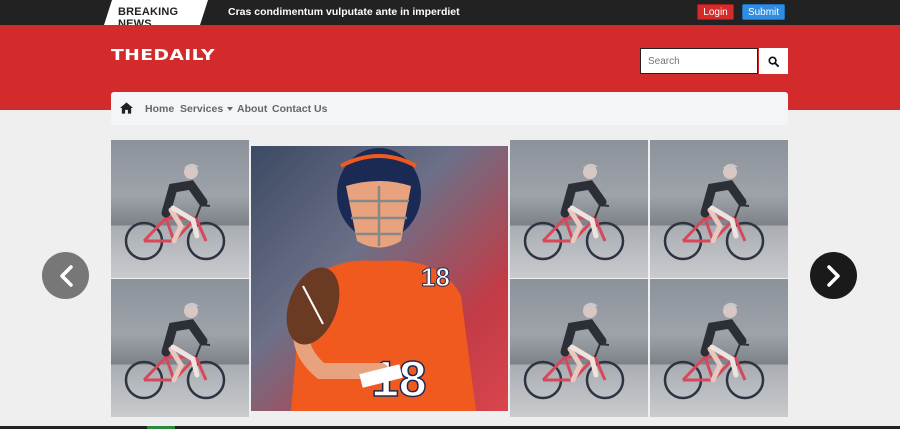 This screenshot has height=429, width=900. Describe the element at coordinates (435, 277) in the screenshot. I see `svg-text: 18` at that location.